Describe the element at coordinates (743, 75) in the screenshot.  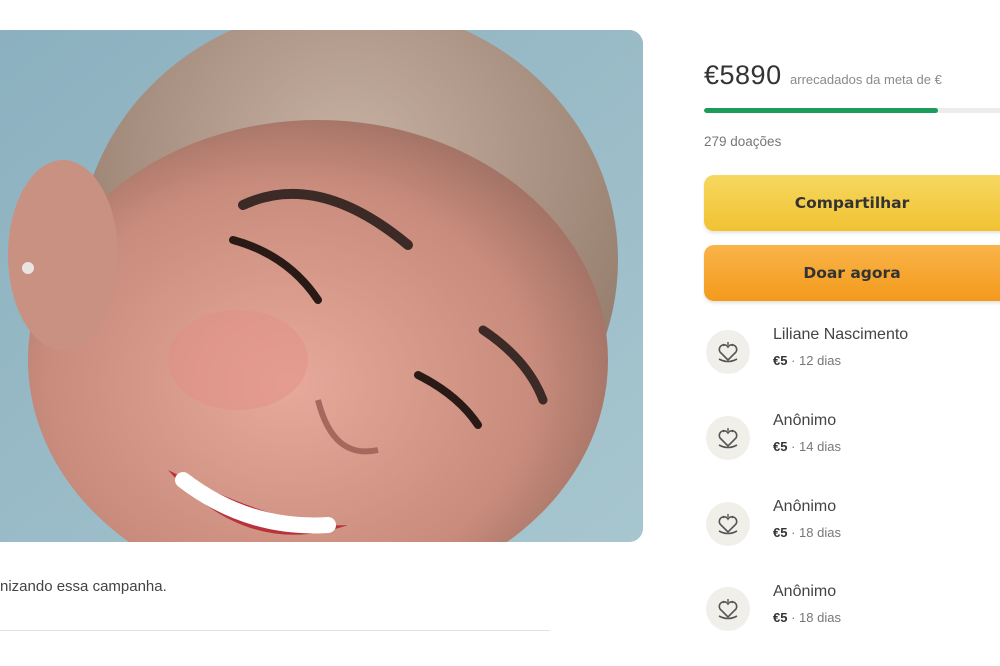
I see `amount-raised: €5890` at that location.